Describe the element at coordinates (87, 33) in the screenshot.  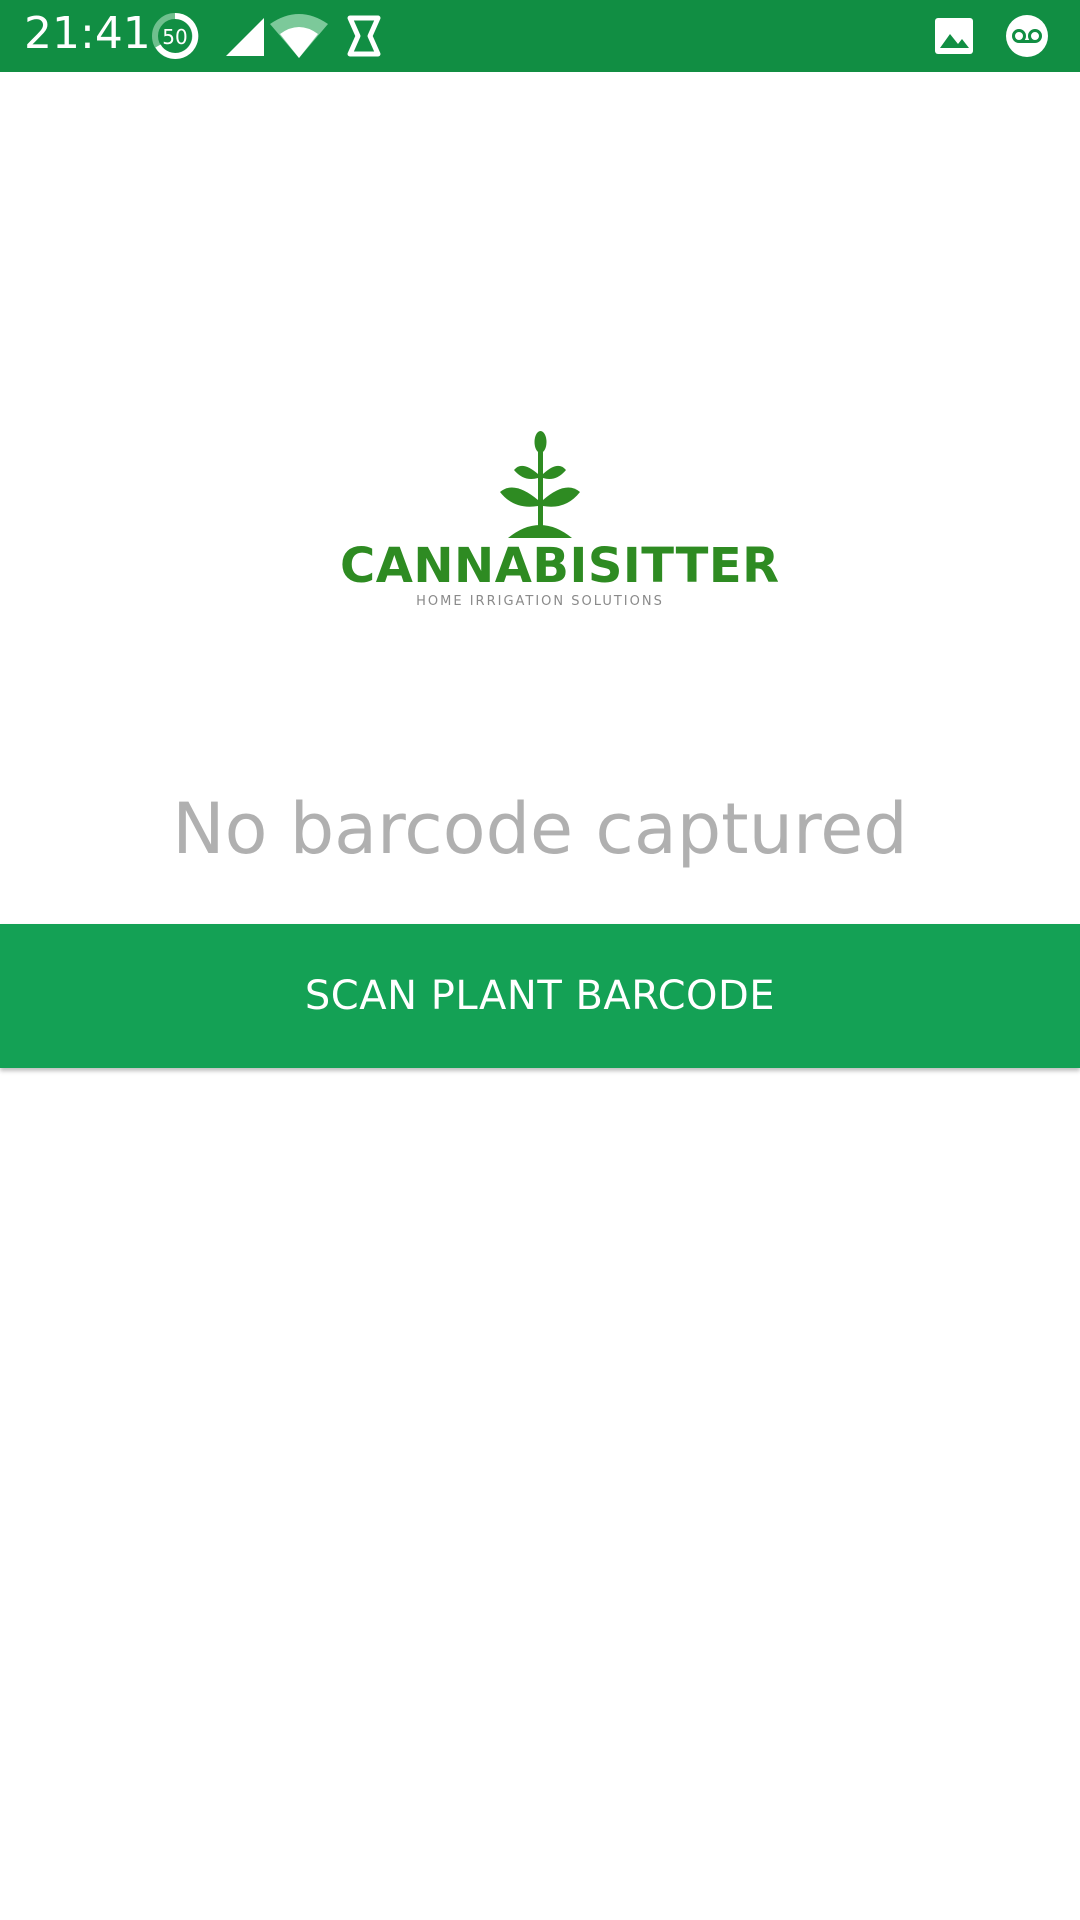
I see `status-time: 21:41` at that location.